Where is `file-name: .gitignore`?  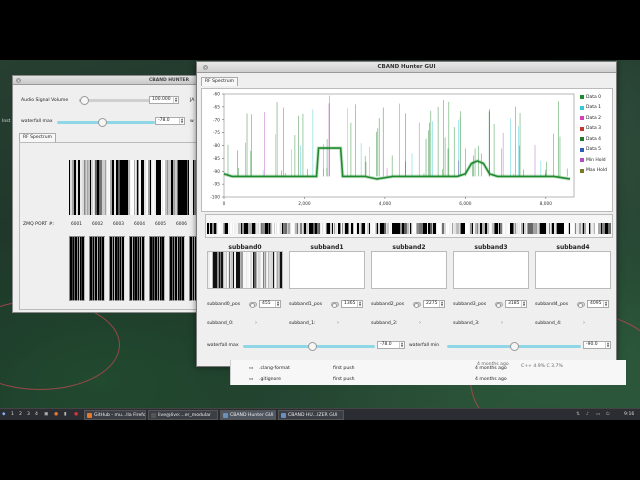
file-name: .gitignore is located at coordinates (270, 379).